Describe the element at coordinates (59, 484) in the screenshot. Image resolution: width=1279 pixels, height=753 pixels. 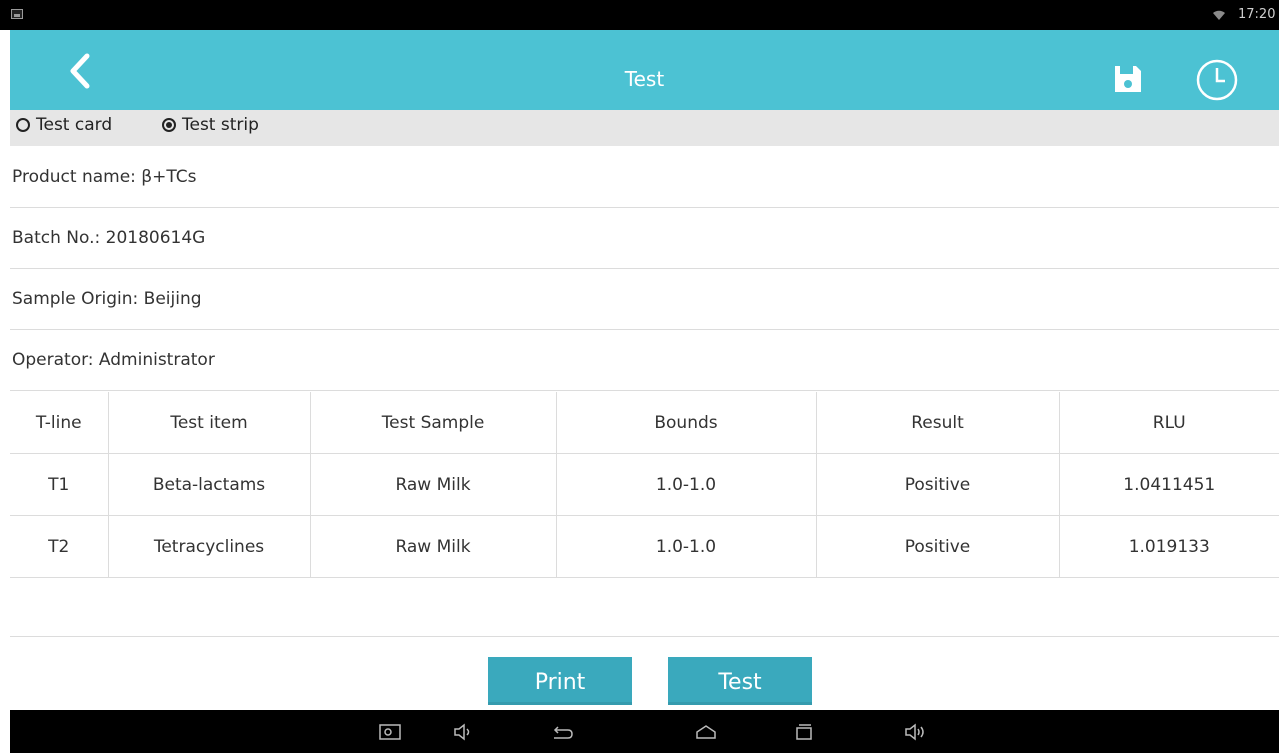
I see `cell-t-line: T1` at that location.